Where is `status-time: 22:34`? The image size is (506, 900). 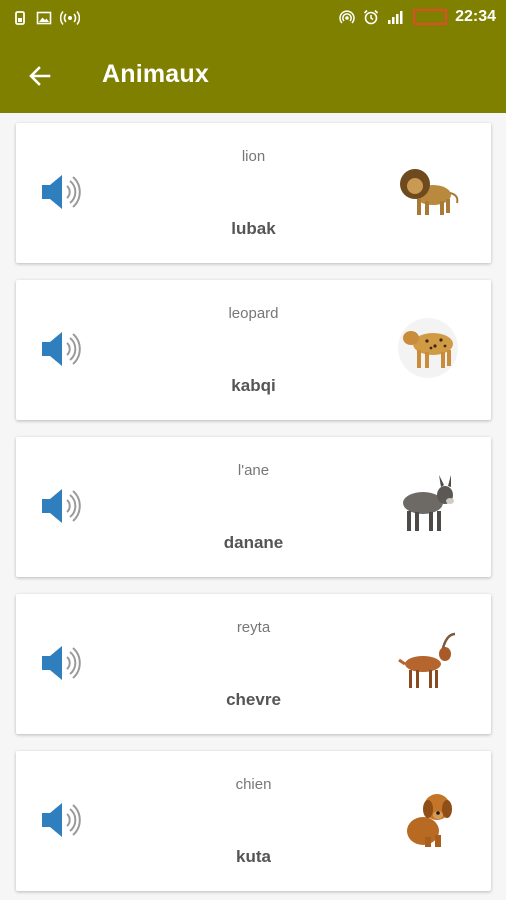
status-time: 22:34 is located at coordinates (475, 16).